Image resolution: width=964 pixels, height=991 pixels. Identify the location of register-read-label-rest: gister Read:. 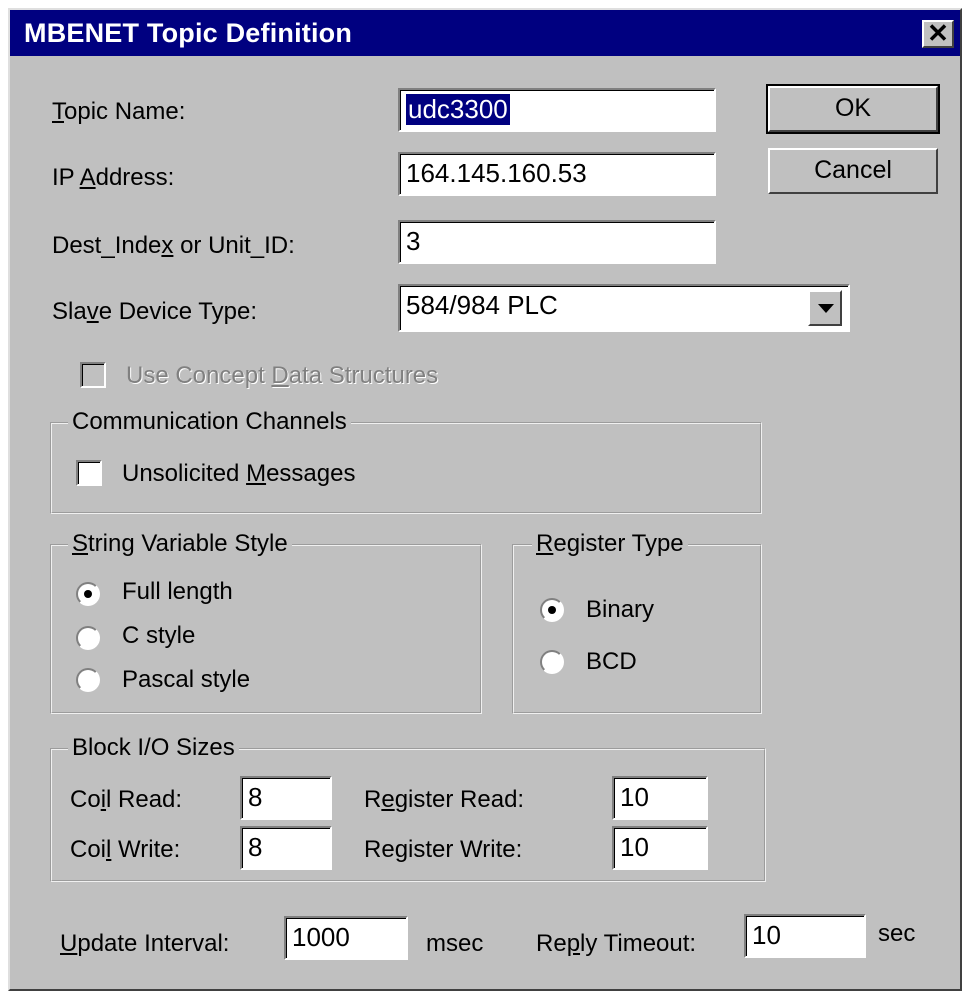
(459, 799).